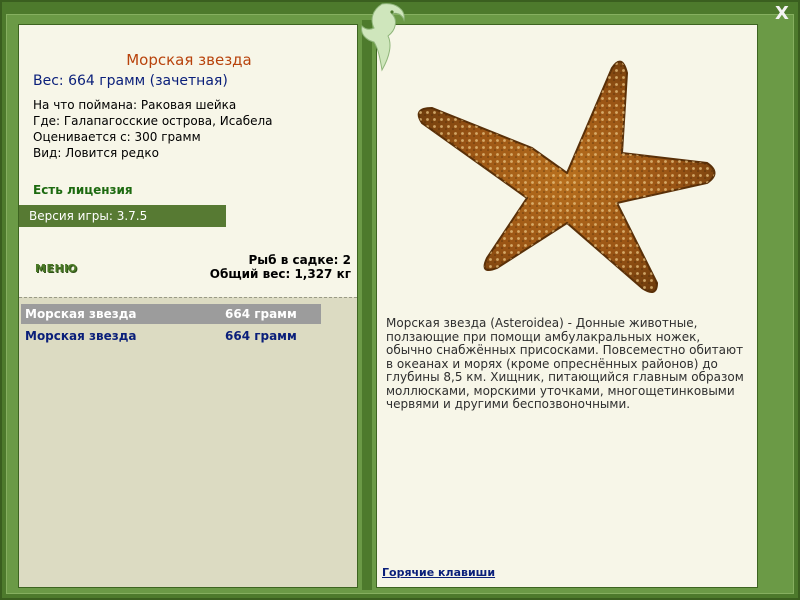 The width and height of the screenshot is (800, 600). Describe the element at coordinates (56, 268) in the screenshot. I see `menu-button: МЕНЮ` at that location.